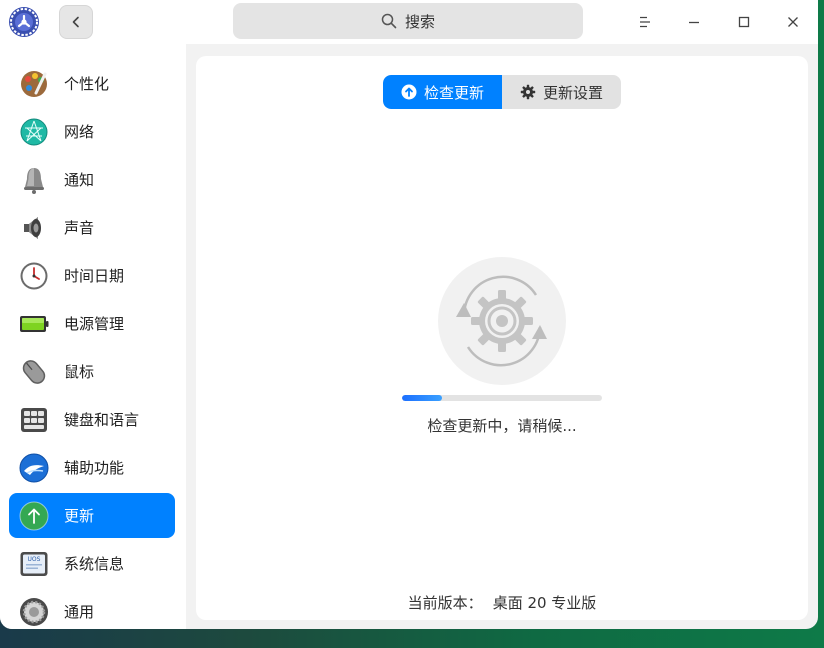 The width and height of the screenshot is (824, 648). Describe the element at coordinates (528, 92) in the screenshot. I see `gear-icon` at that location.